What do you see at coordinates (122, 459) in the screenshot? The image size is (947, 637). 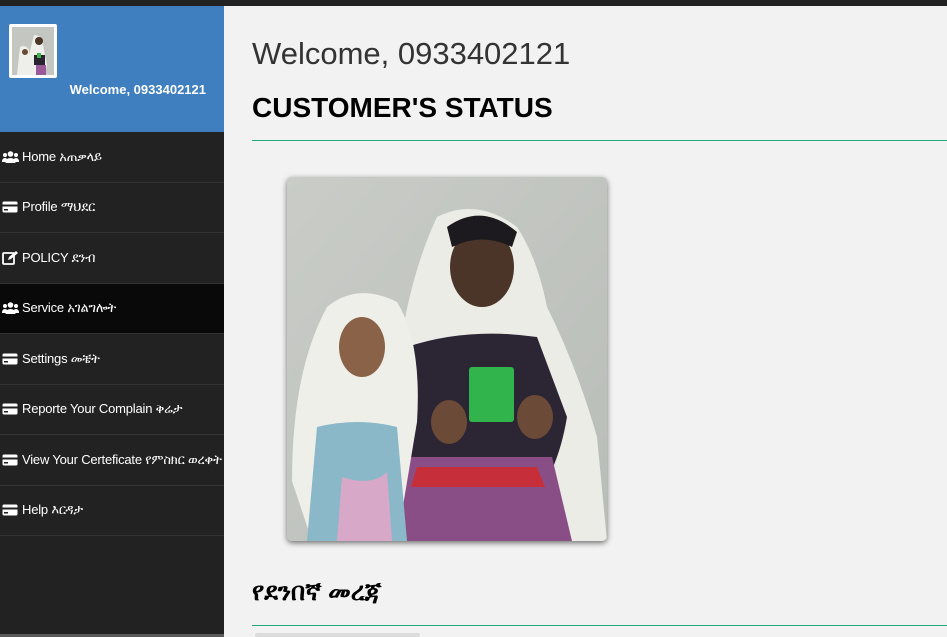 I see `sidebar-item-label: View Your Certeficate የምስክር ወረቀት` at bounding box center [122, 459].